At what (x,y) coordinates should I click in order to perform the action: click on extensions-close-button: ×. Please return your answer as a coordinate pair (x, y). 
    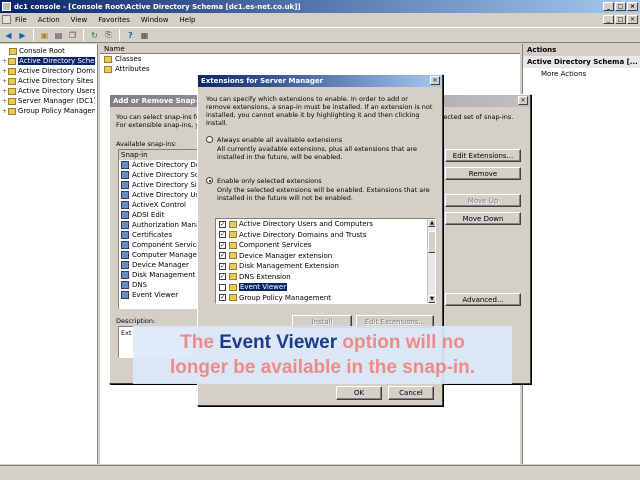
    Looking at the image, I should click on (435, 80).